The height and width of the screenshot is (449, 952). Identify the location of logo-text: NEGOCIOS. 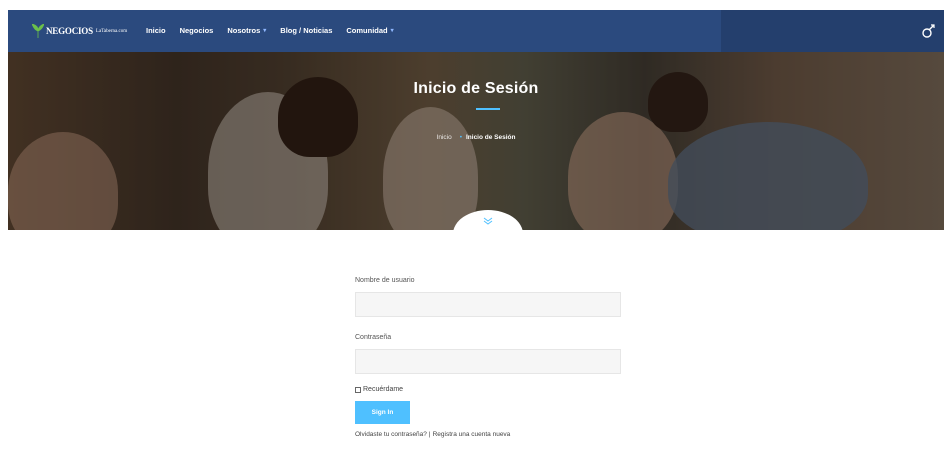
(69, 31).